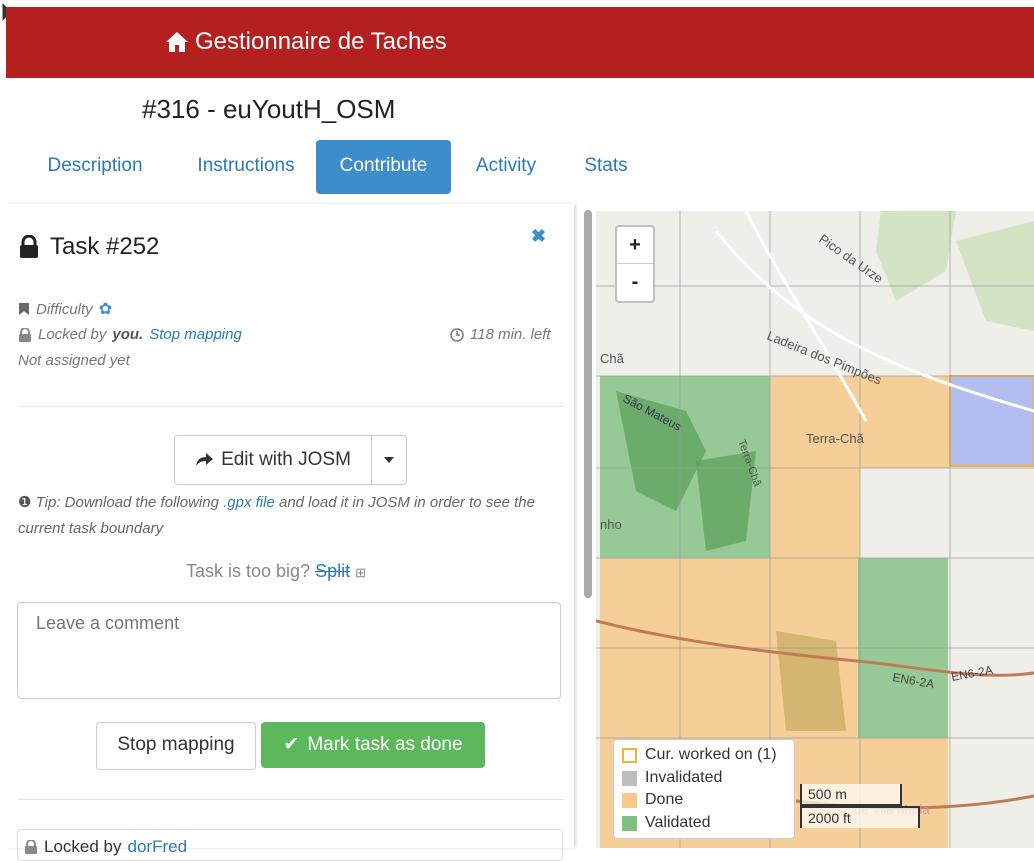 This screenshot has width=1034, height=861. I want to click on app-title: Gestionnaire de Taches, so click(321, 41).